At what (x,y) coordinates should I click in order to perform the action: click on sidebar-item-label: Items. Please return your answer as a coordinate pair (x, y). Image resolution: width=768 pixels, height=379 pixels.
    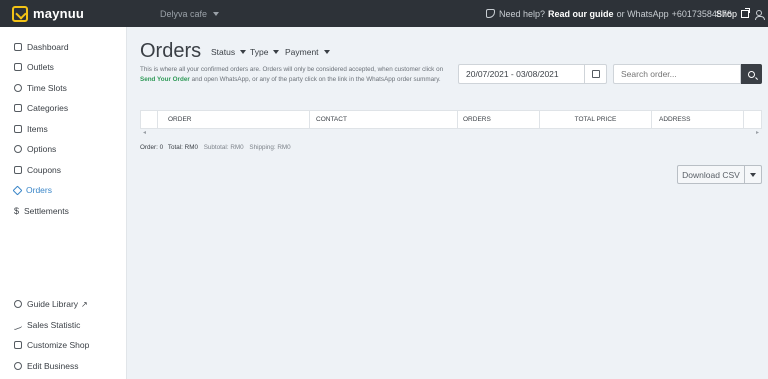
    Looking at the image, I should click on (37, 129).